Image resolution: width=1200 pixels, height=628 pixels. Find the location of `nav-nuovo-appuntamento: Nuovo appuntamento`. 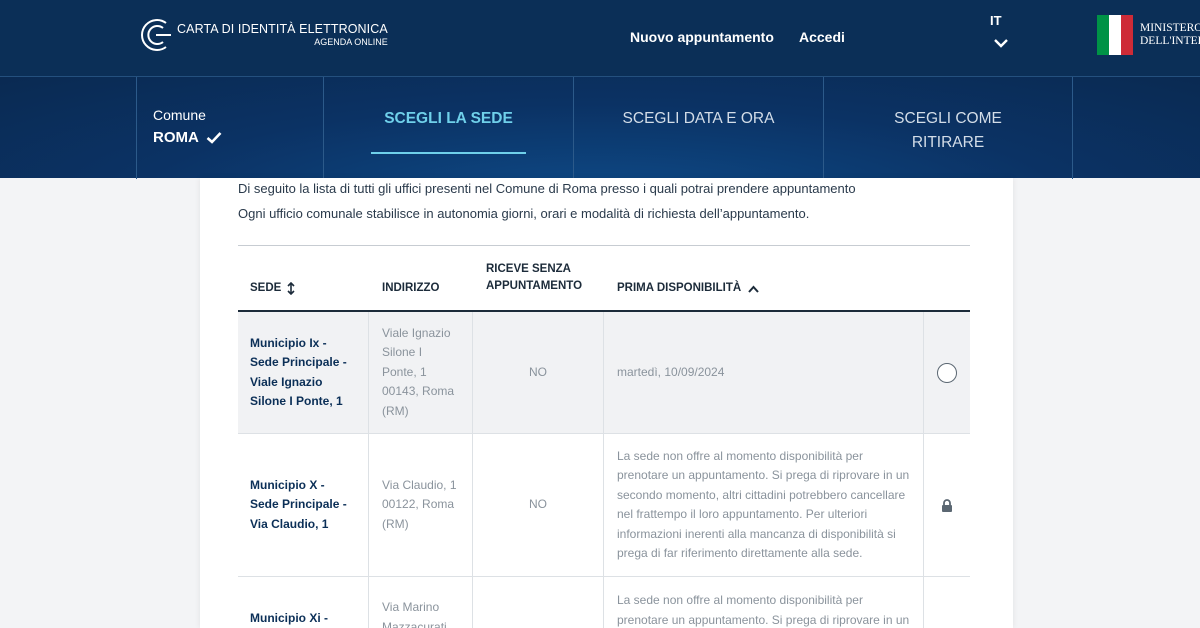

nav-nuovo-appuntamento: Nuovo appuntamento is located at coordinates (702, 37).